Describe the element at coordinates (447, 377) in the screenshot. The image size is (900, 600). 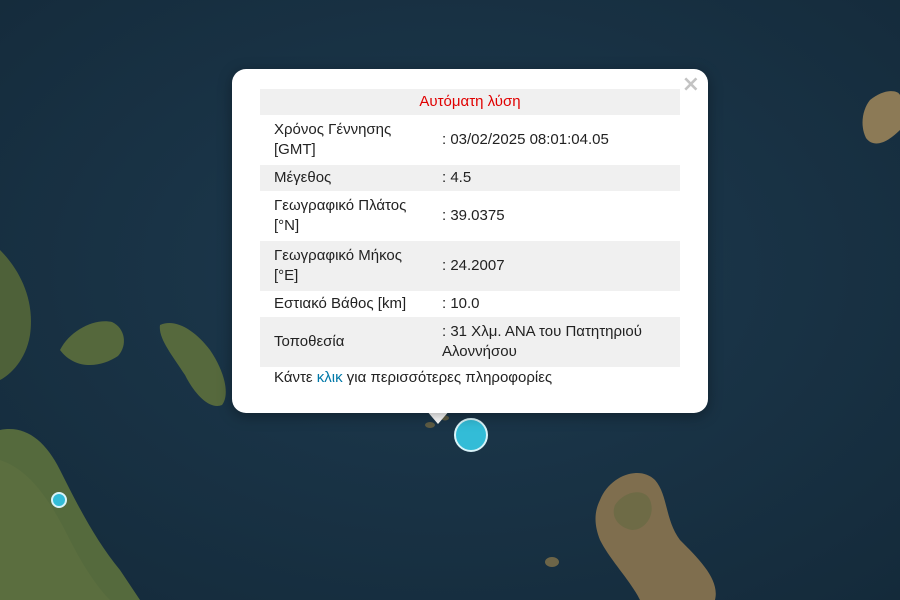
I see `more-info-suffix: για περισσότερες πληροφορίες` at that location.